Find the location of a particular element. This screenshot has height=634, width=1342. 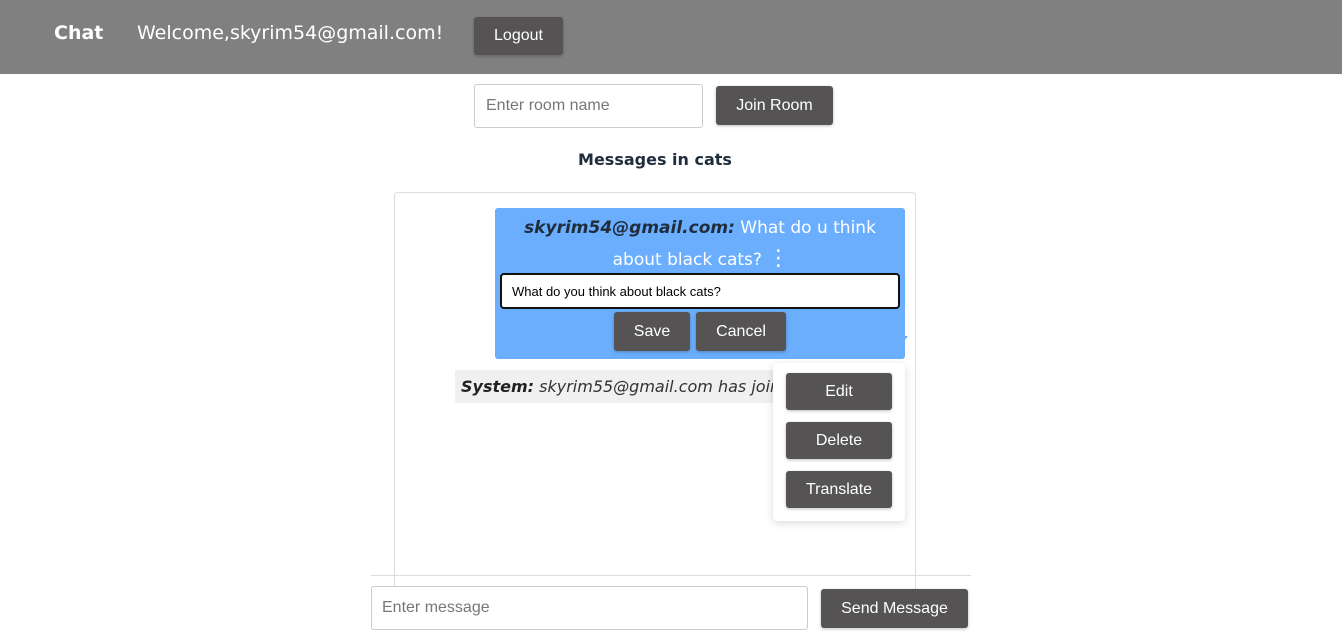

room-title: Messages in cats is located at coordinates (655, 159).